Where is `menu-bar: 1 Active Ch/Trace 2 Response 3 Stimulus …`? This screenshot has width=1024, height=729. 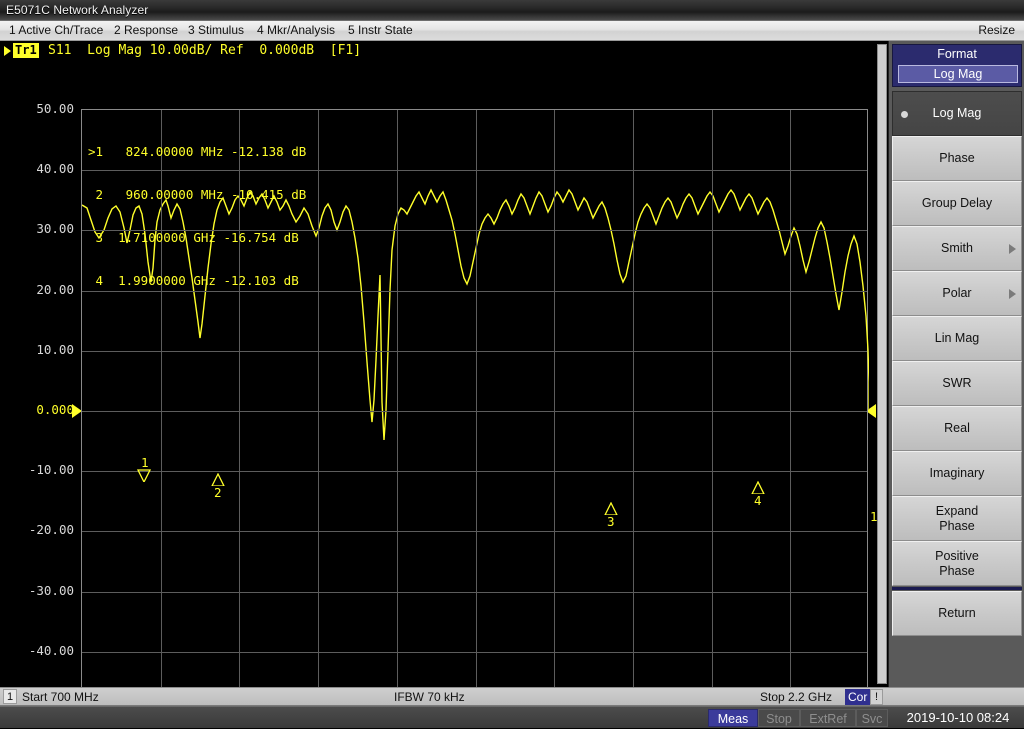
menu-bar: 1 Active Ch/Trace 2 Response 3 Stimulus … is located at coordinates (512, 31).